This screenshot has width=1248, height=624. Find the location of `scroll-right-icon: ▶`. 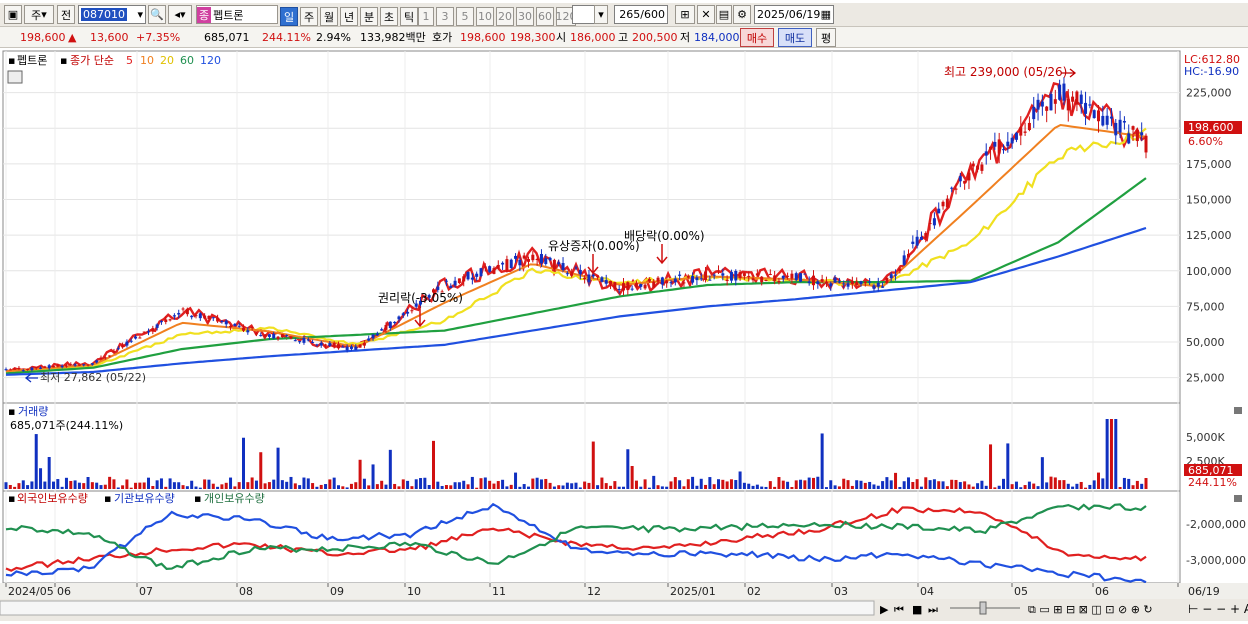

scroll-right-icon: ▶ is located at coordinates (884, 609).